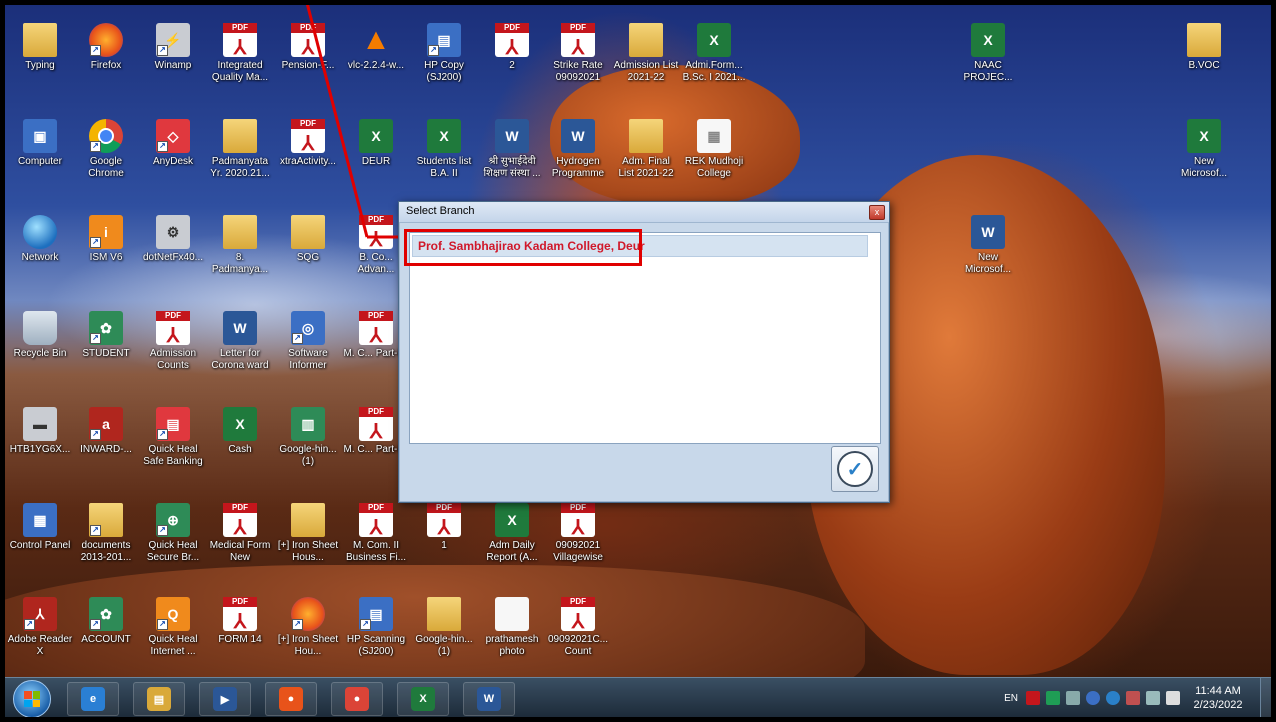  I want to click on desktop-icon: FORM 14, so click(240, 621).